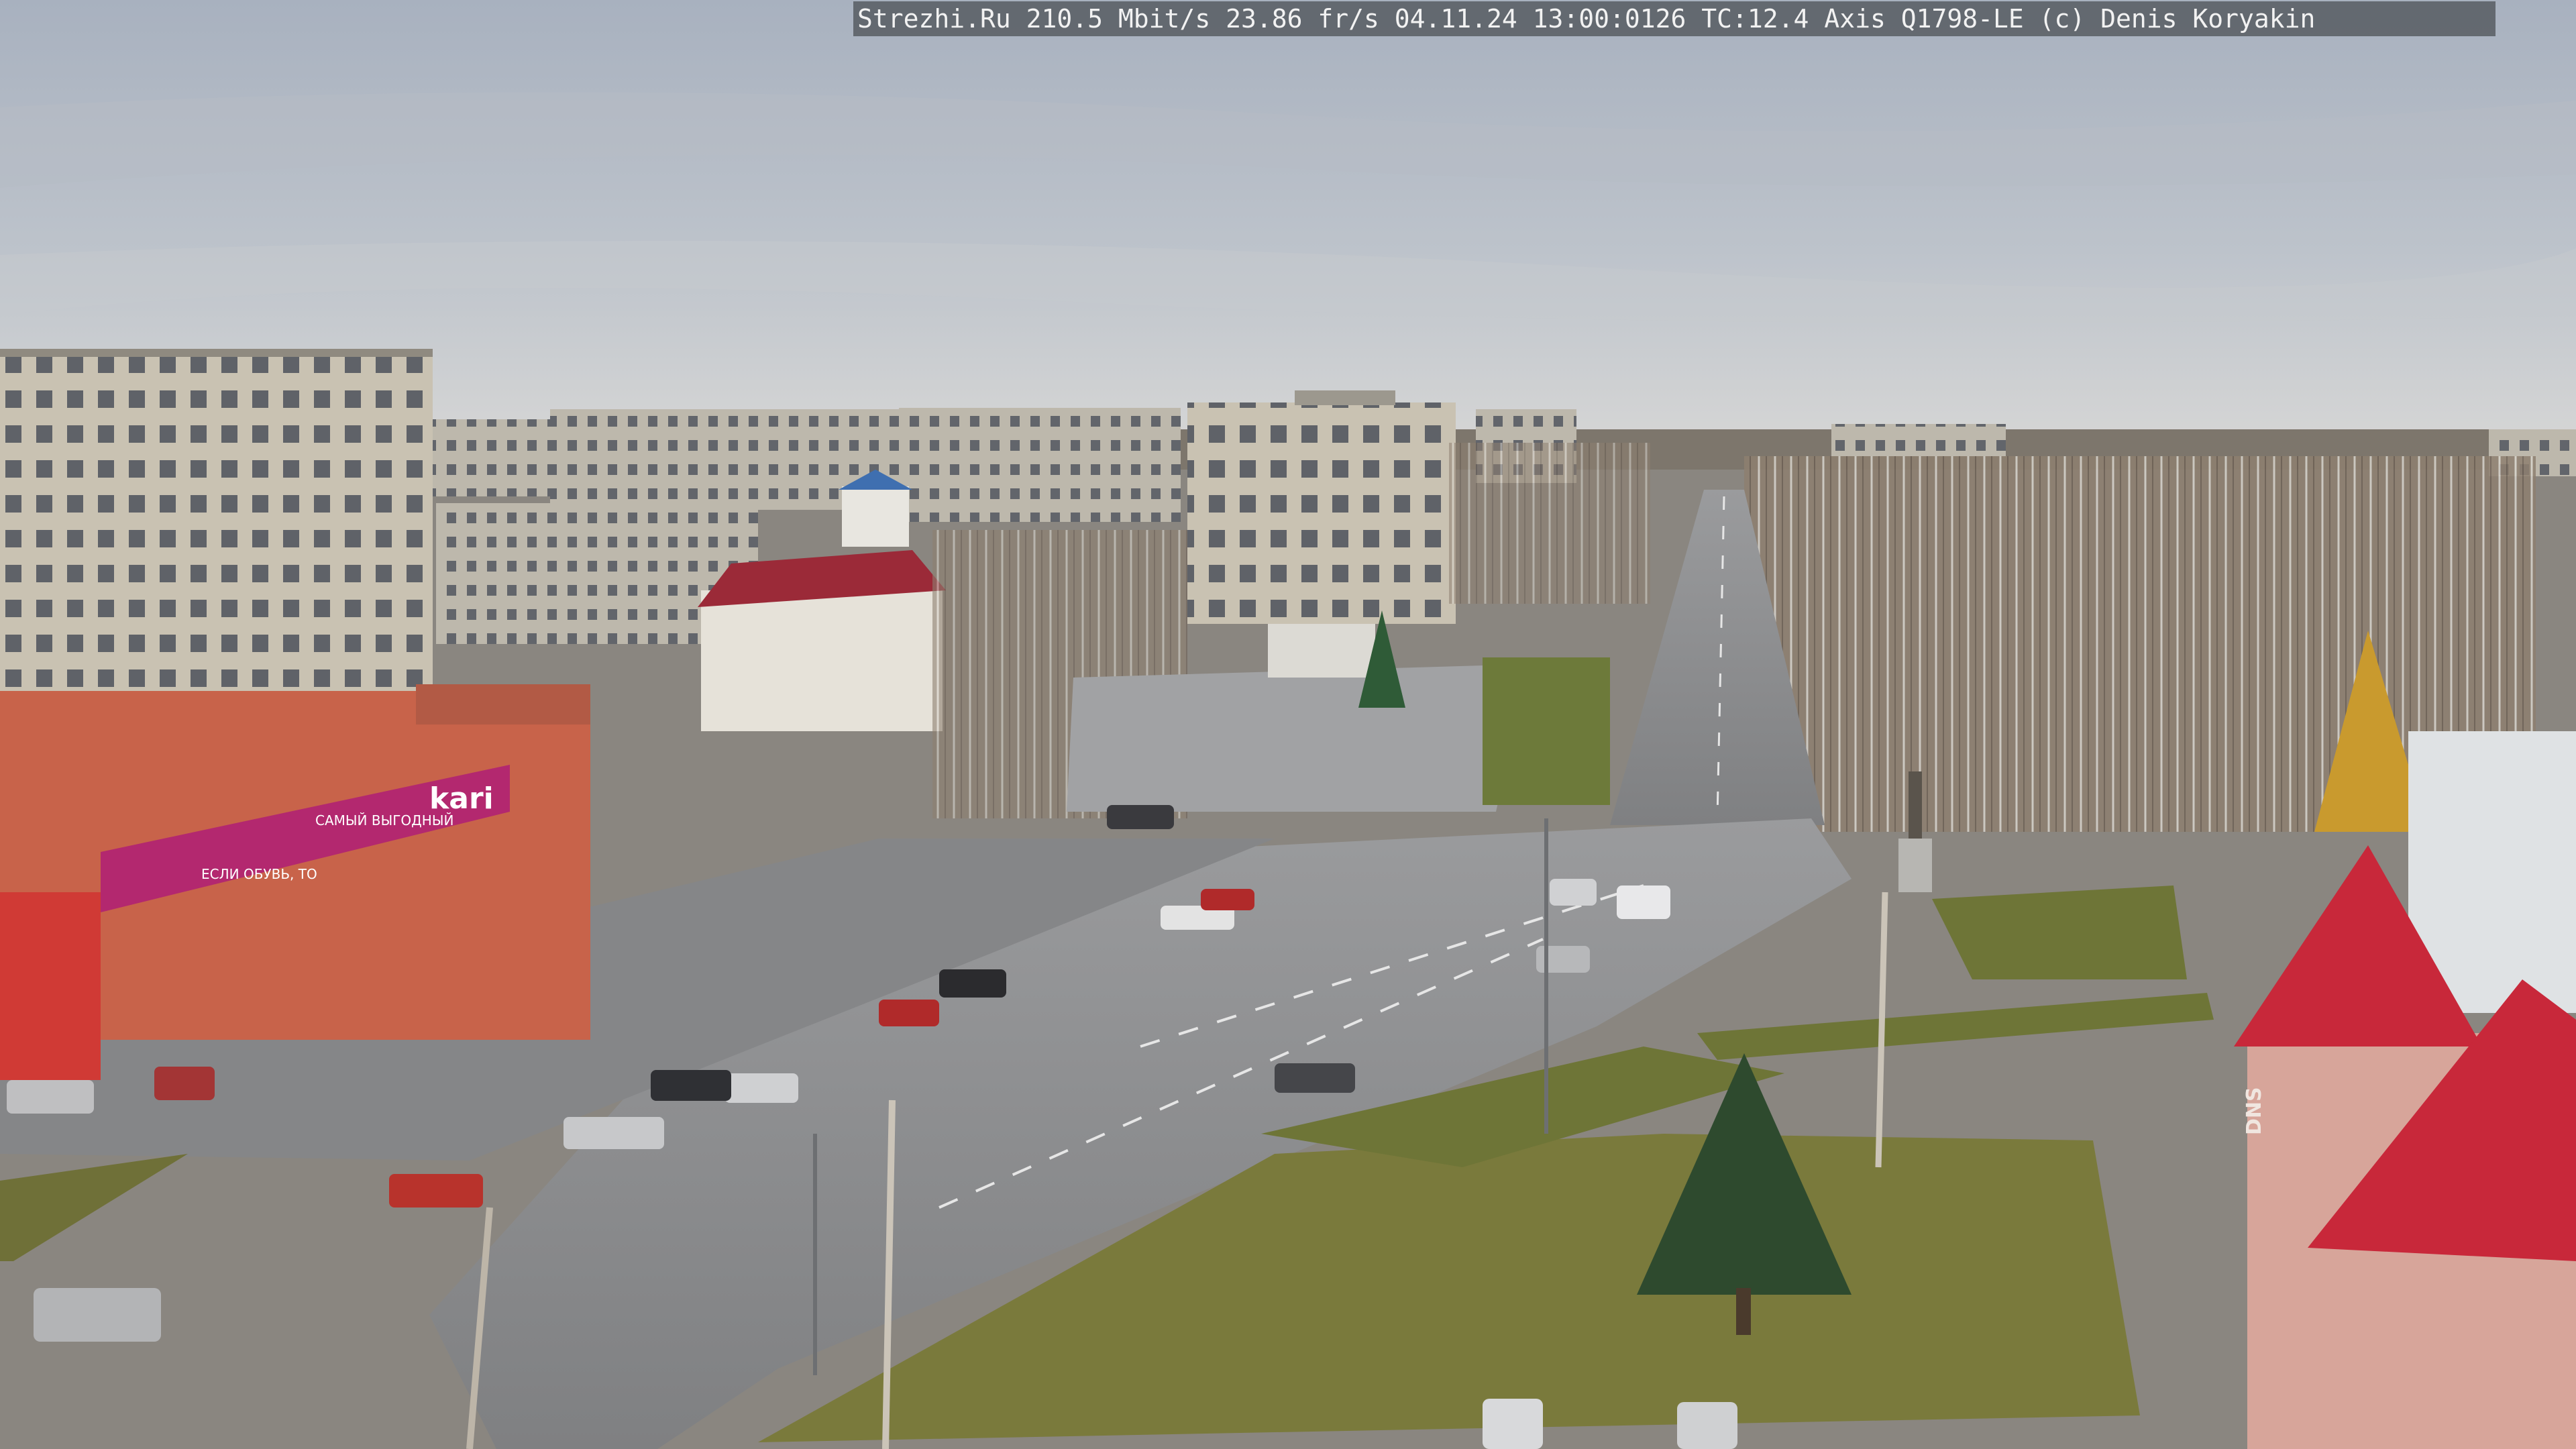 The width and height of the screenshot is (2576, 1449). What do you see at coordinates (875, 516) in the screenshot?
I see `blue-roof-tower` at bounding box center [875, 516].